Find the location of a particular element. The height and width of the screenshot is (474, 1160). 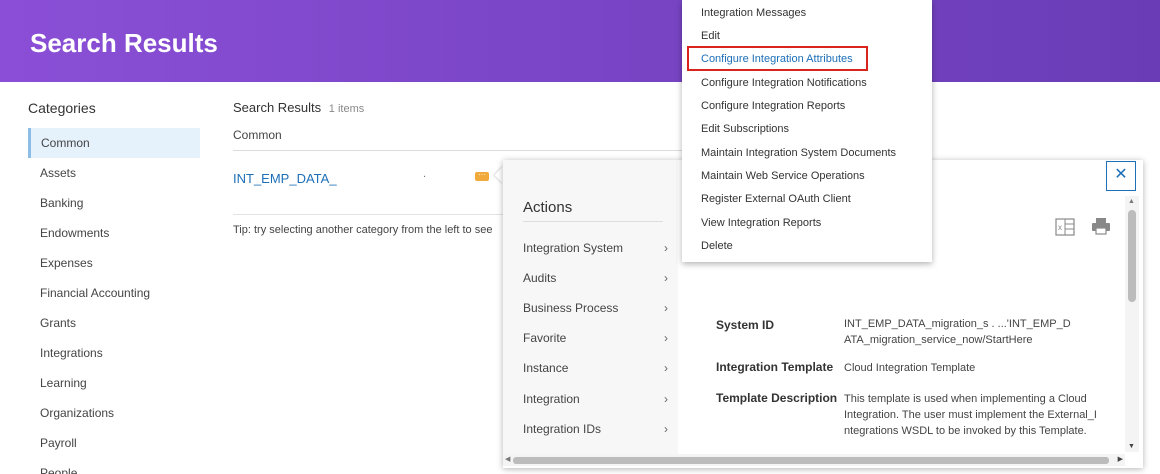

action-item-integration-ids: Integration IDs › is located at coordinates (595, 429).